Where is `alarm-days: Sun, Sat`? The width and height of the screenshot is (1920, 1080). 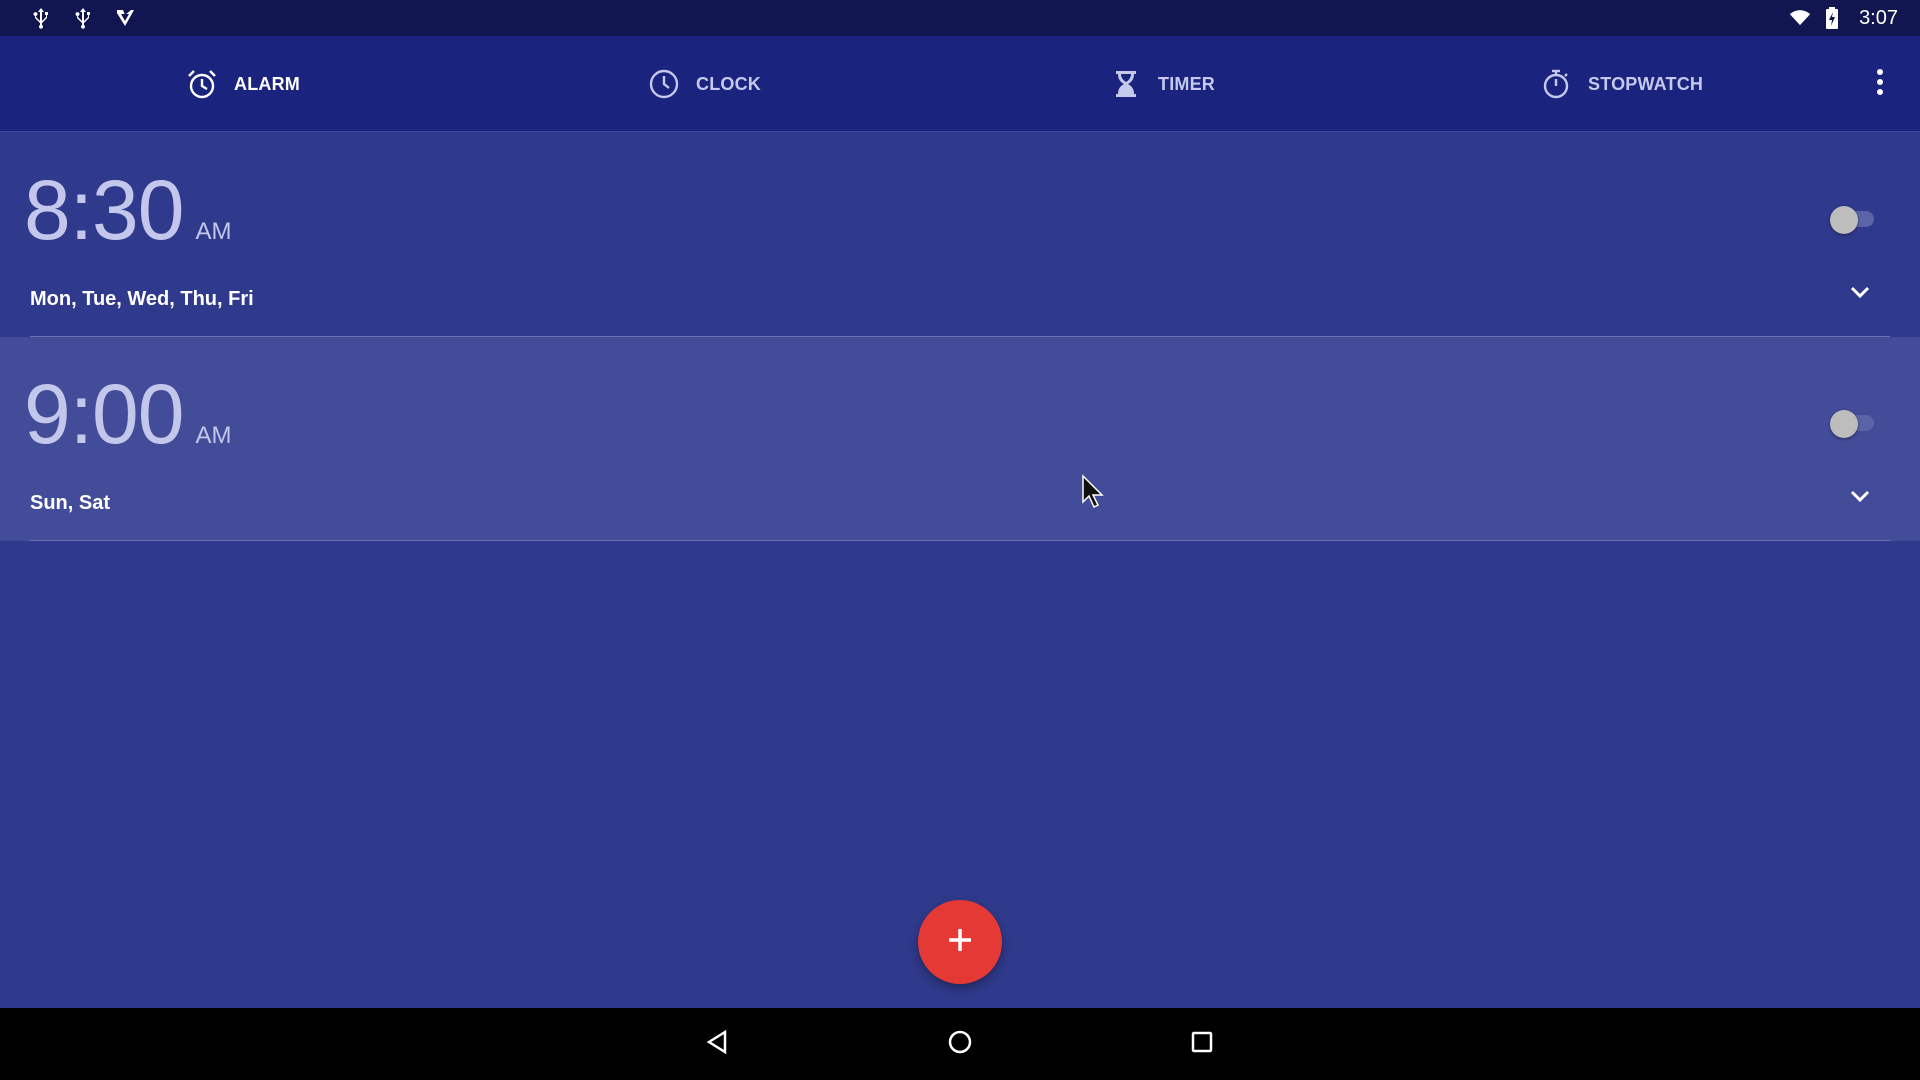 alarm-days: Sun, Sat is located at coordinates (70, 503).